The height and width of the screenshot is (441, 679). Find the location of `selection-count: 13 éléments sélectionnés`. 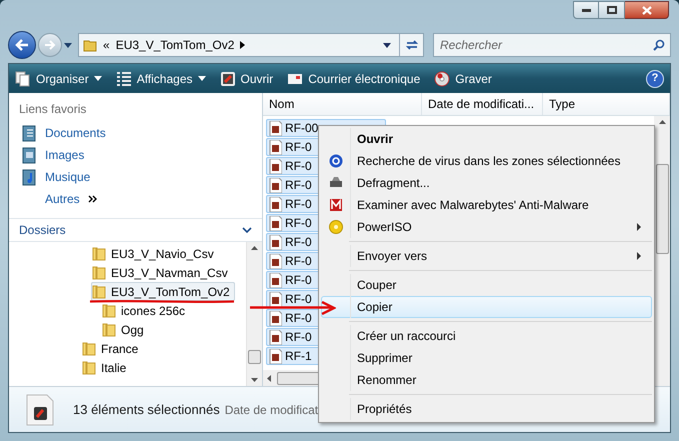

selection-count: 13 éléments sélectionnés is located at coordinates (146, 409).